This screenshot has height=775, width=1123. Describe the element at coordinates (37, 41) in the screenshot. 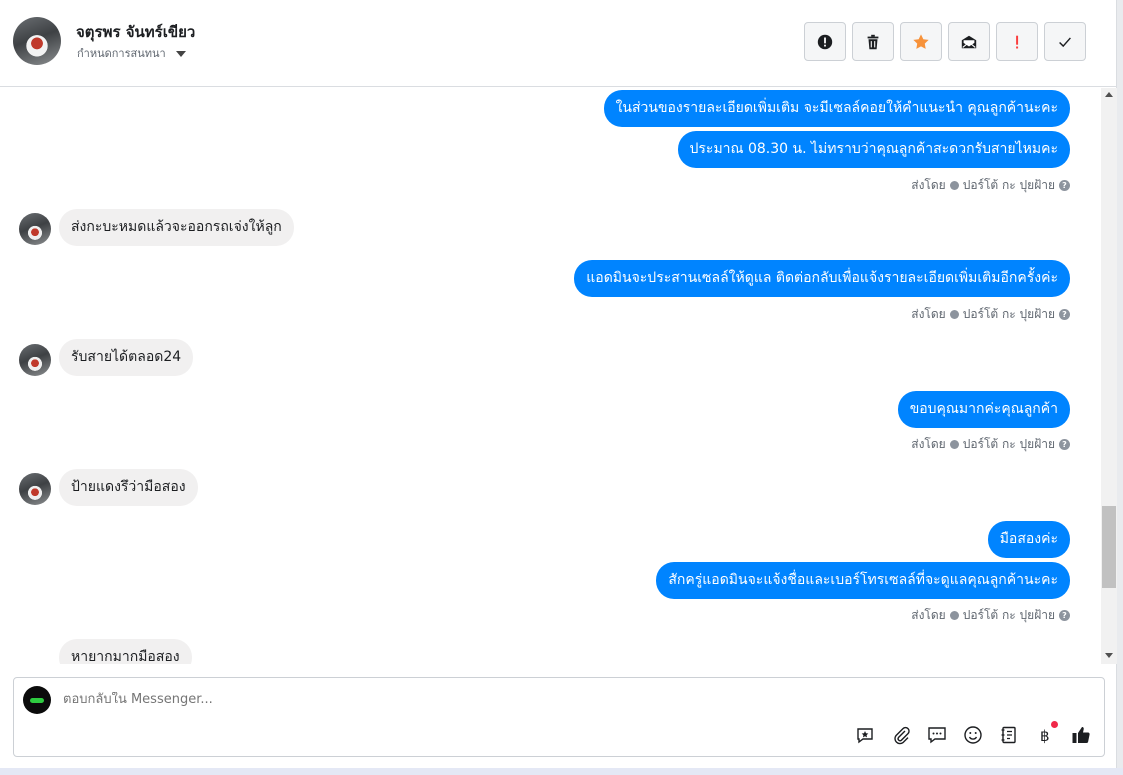

I see `contact-avatar` at that location.